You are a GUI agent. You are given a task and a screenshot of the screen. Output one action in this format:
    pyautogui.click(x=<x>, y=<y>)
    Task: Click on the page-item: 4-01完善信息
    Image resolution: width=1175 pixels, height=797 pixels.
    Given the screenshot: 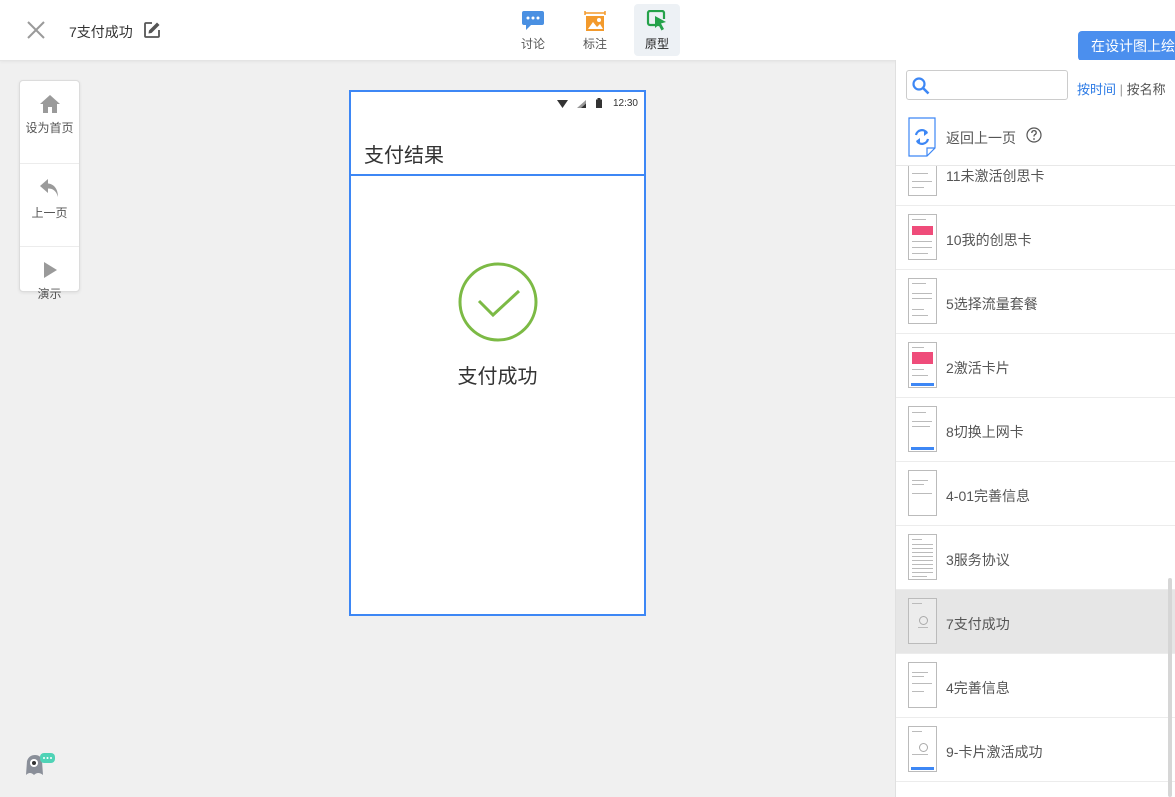 What is the action you would take?
    pyautogui.click(x=1035, y=494)
    